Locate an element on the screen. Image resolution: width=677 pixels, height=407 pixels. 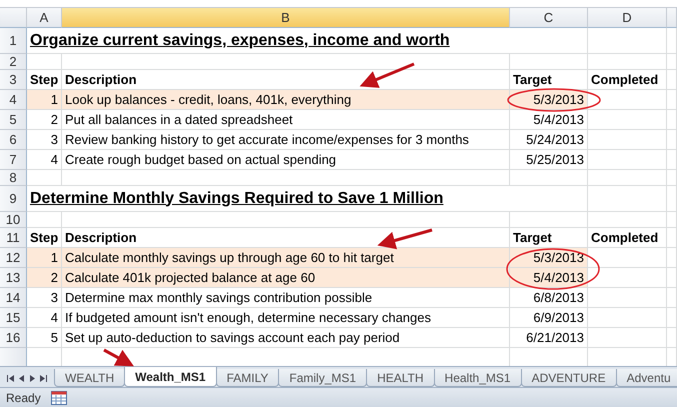
sheet-tab: Adventu is located at coordinates (646, 378).